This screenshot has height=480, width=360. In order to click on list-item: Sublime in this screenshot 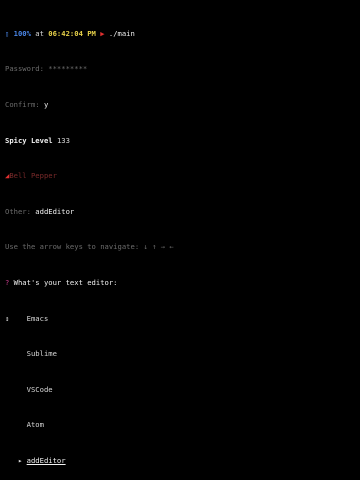, I will do `click(182, 354)`.